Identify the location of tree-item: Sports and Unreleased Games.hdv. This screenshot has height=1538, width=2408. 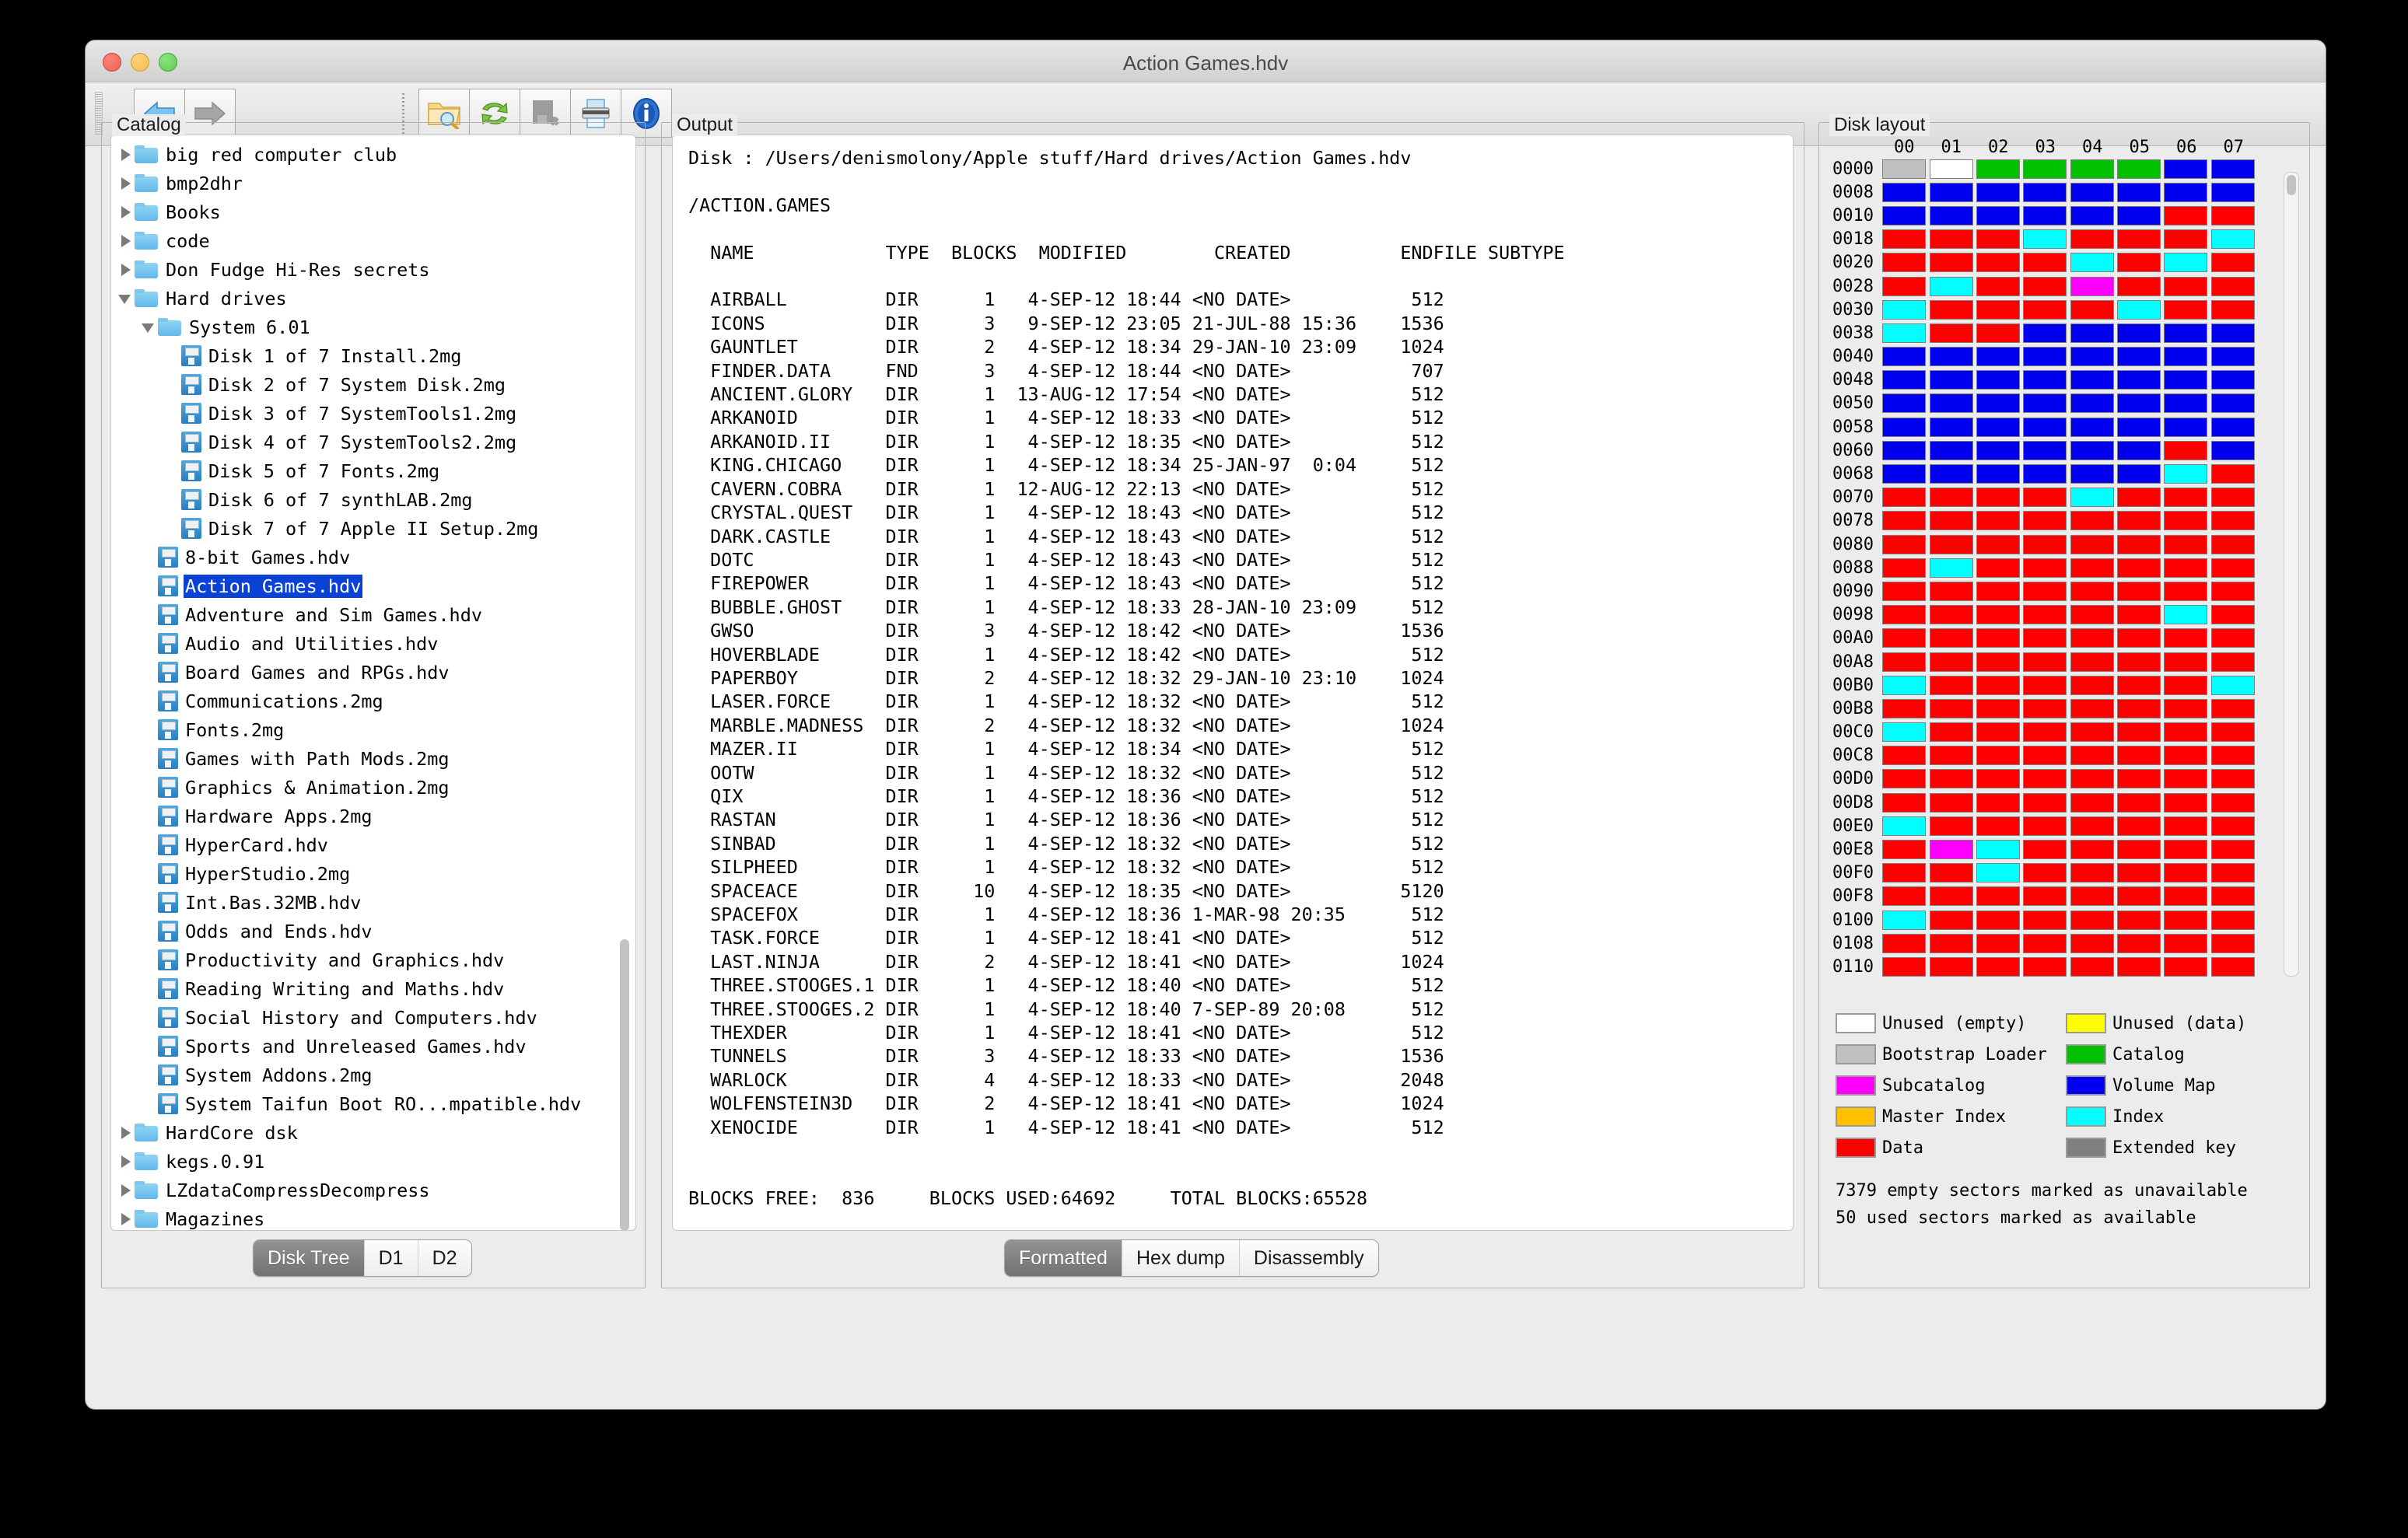
(376, 1046).